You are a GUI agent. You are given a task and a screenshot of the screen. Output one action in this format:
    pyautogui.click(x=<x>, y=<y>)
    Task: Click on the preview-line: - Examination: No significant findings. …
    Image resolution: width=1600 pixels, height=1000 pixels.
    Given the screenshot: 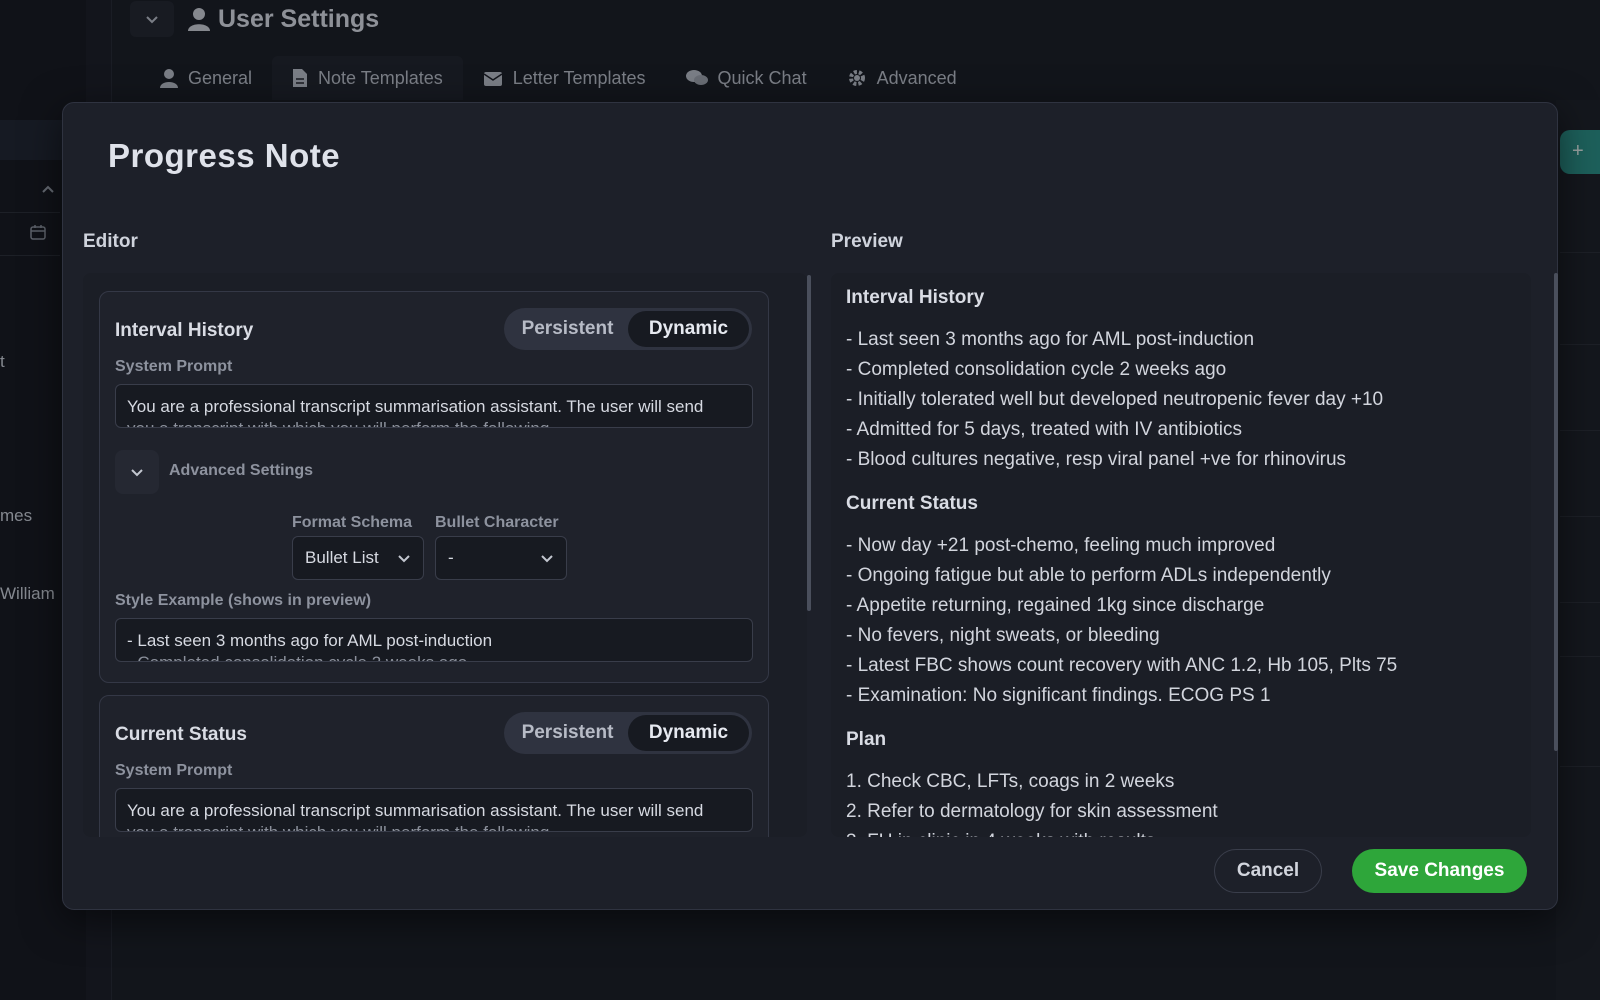 What is the action you would take?
    pyautogui.click(x=1058, y=695)
    